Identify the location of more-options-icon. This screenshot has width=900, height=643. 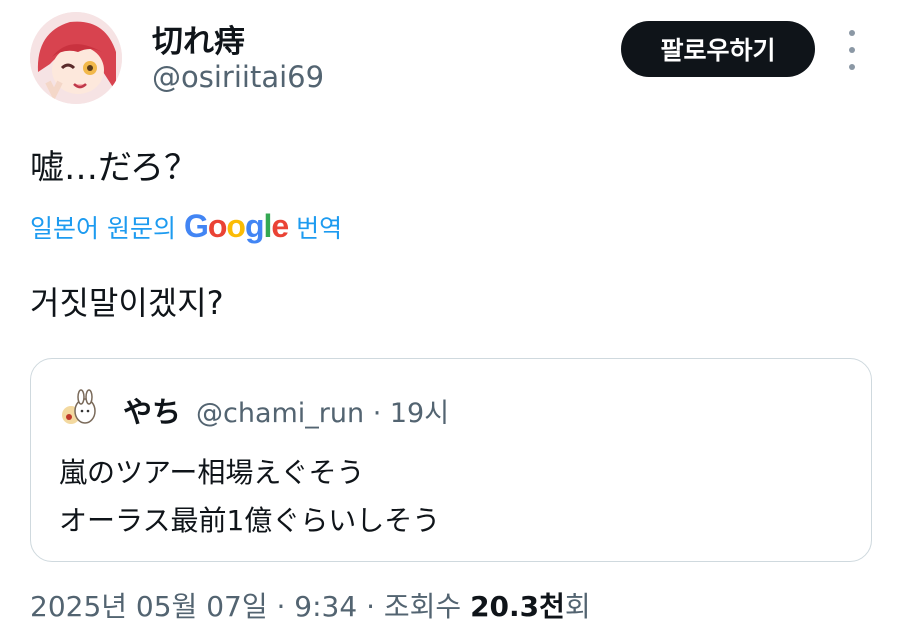
(852, 50).